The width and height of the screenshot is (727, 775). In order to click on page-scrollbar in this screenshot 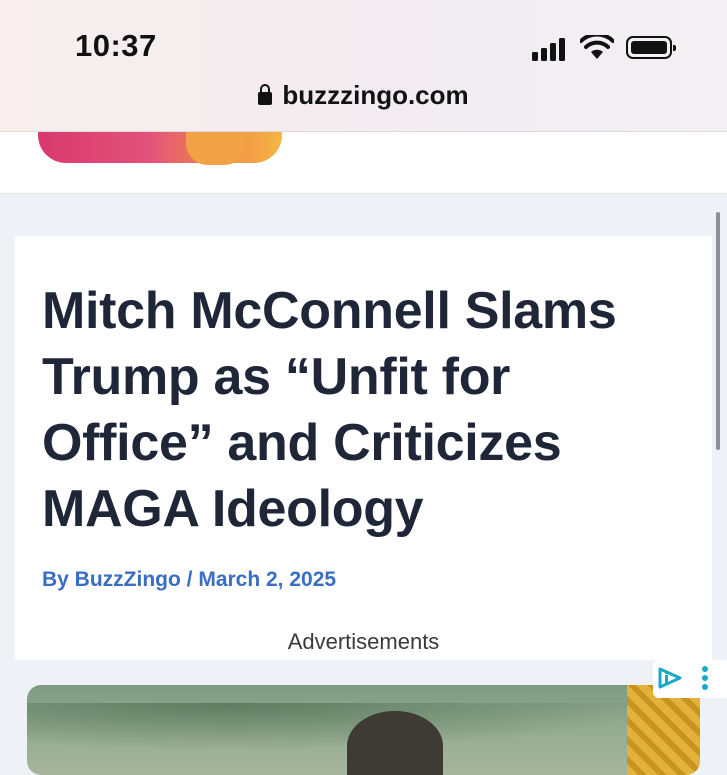, I will do `click(718, 331)`.